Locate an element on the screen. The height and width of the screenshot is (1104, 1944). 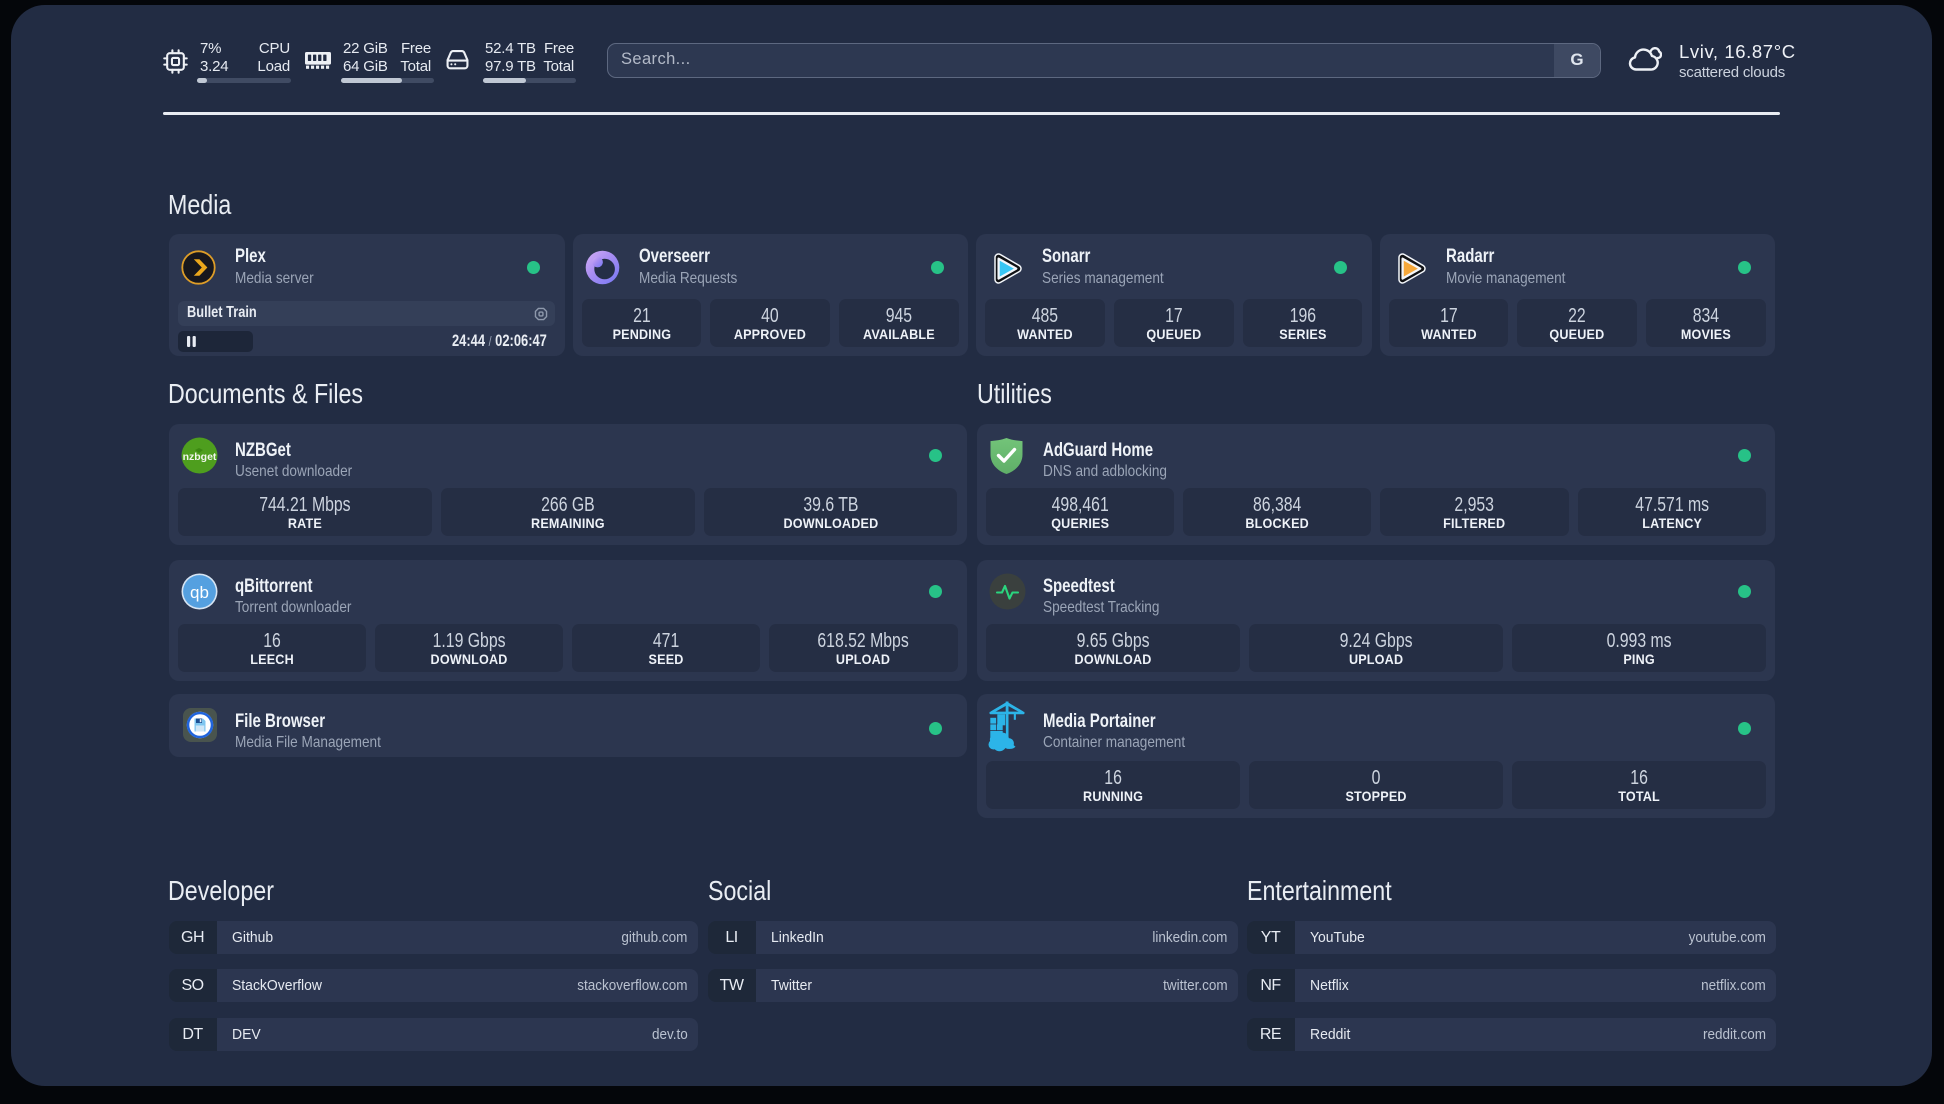
svg-text: nzbget is located at coordinates (200, 457).